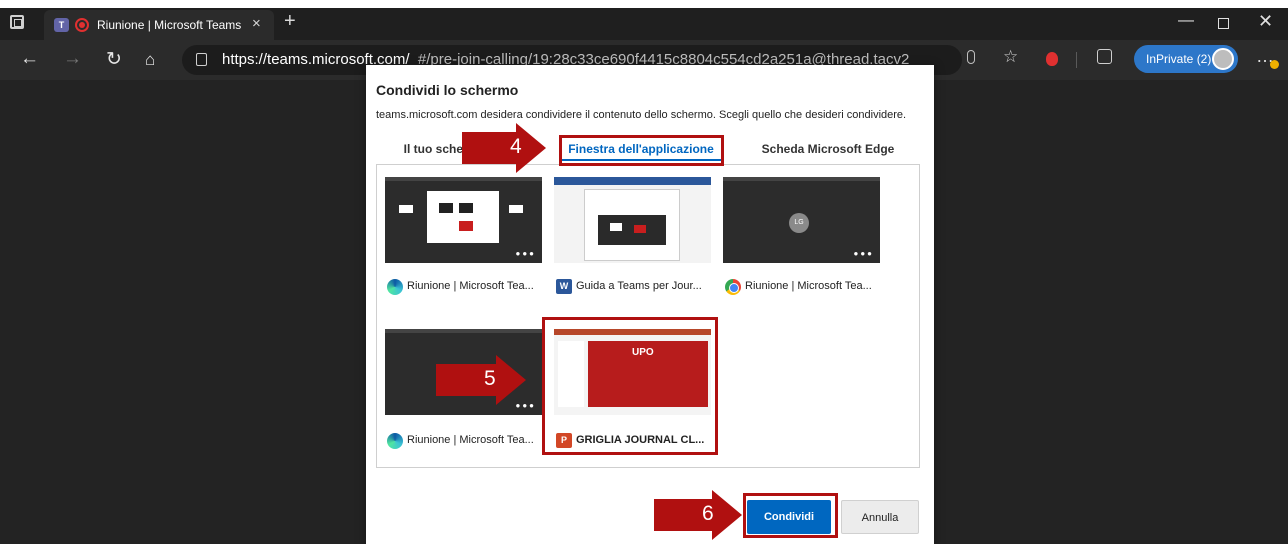 The image size is (1288, 544). Describe the element at coordinates (632, 220) in the screenshot. I see `window-thumbnail` at that location.